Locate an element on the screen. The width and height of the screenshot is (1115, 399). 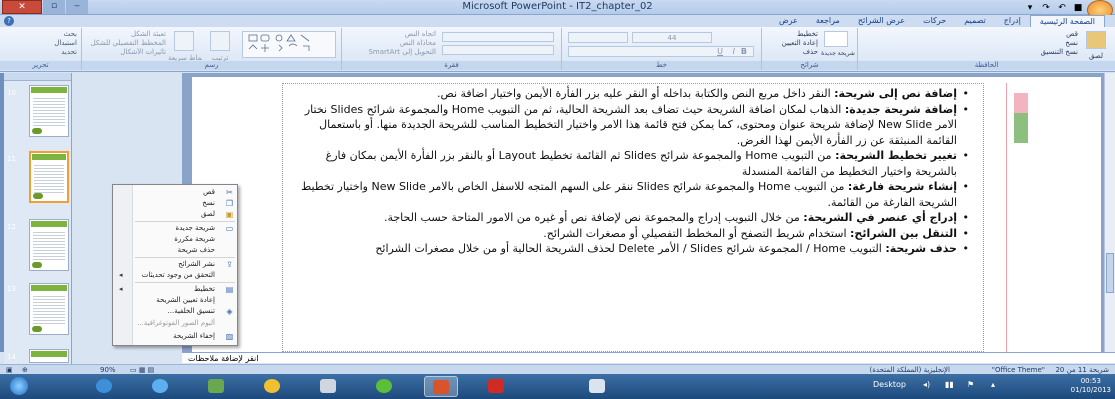
replace-button: استبدال is located at coordinates (40, 43).